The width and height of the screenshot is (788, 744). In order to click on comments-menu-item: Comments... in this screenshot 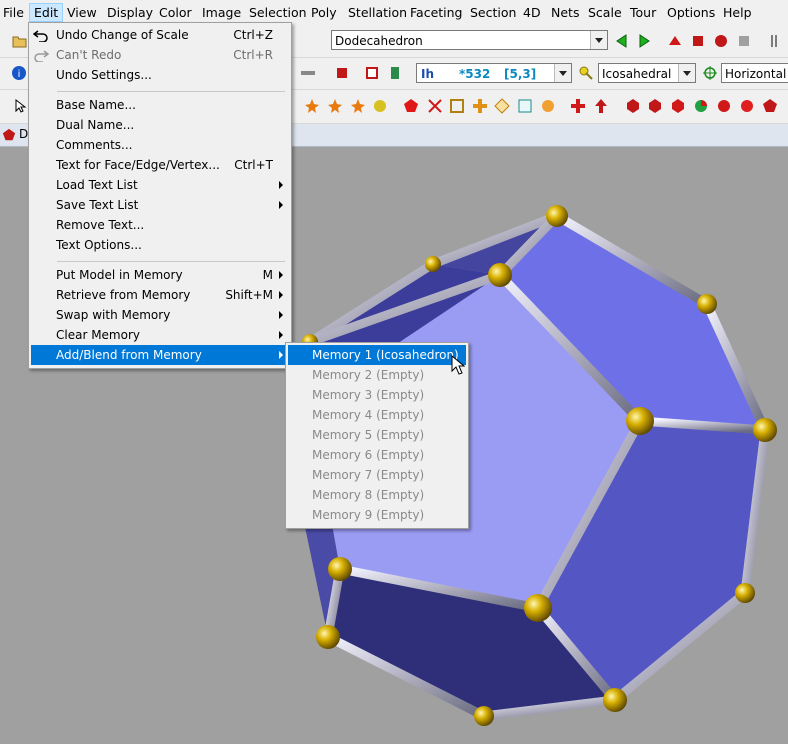, I will do `click(160, 145)`.